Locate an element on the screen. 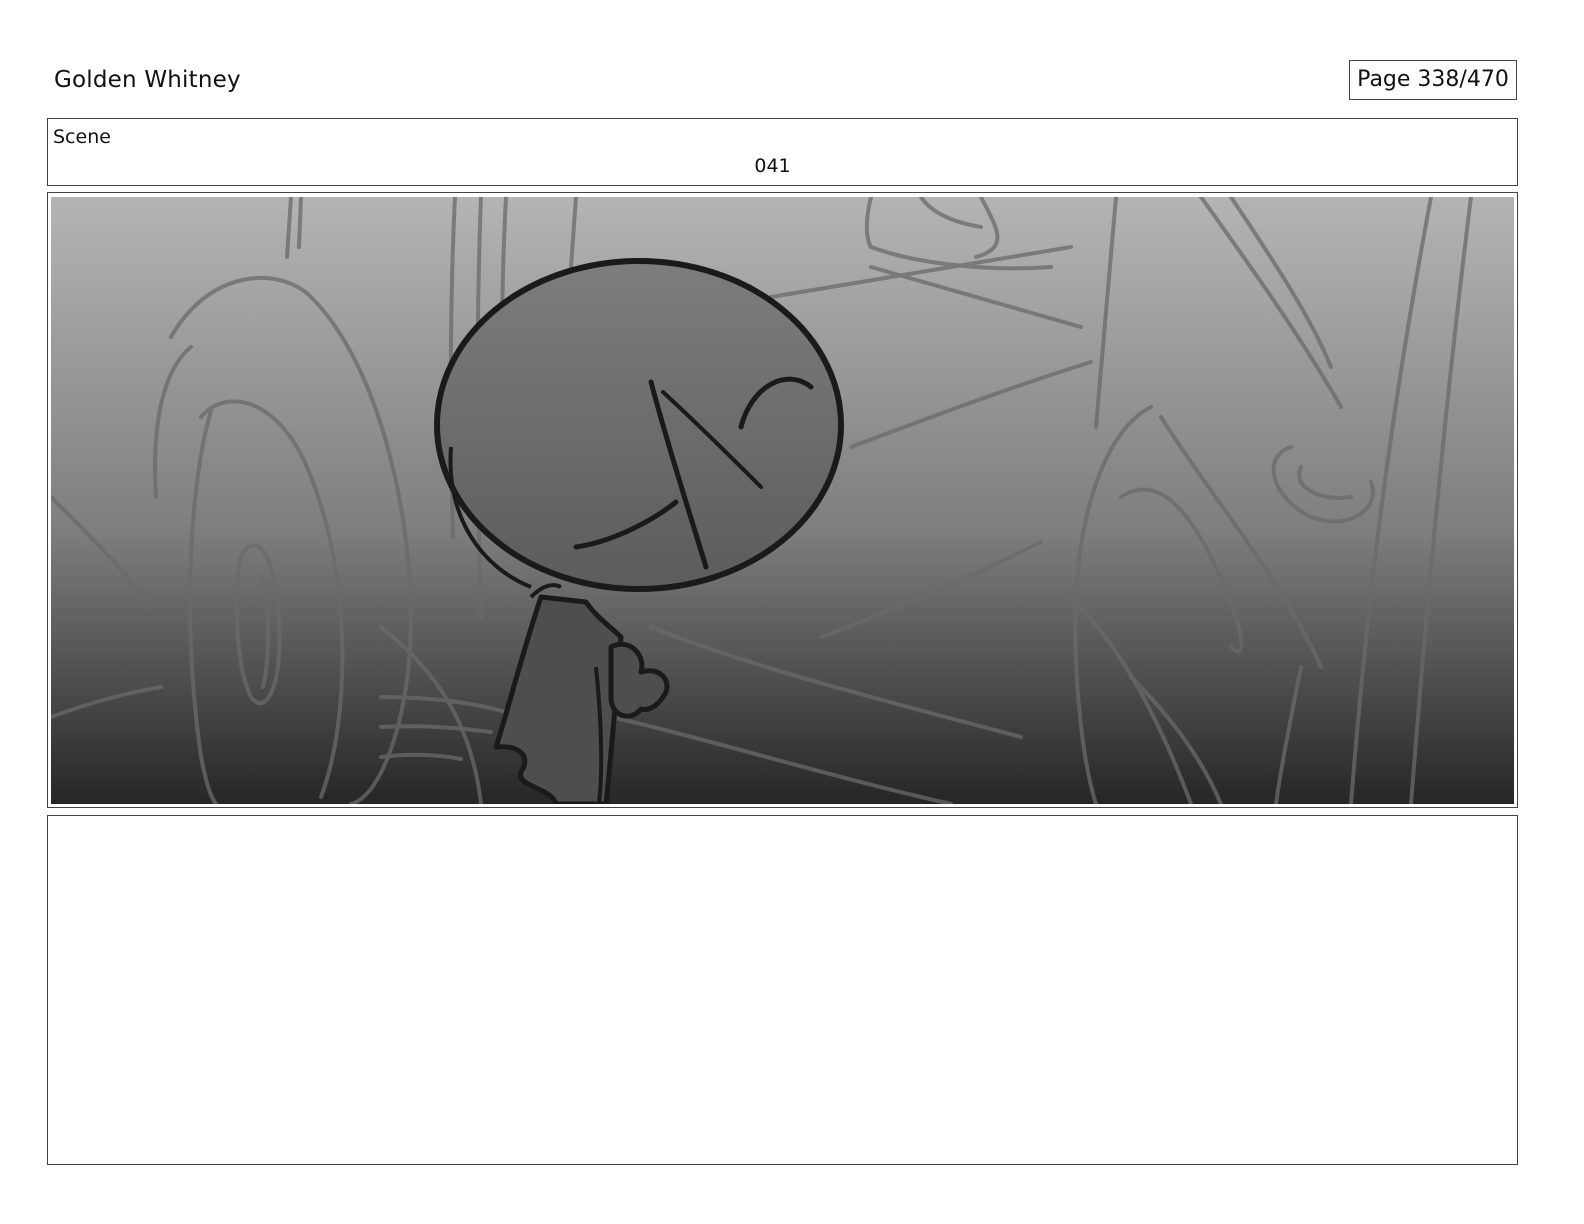 The image size is (1584, 1224). storyboard-title: Golden Whitney is located at coordinates (147, 80).